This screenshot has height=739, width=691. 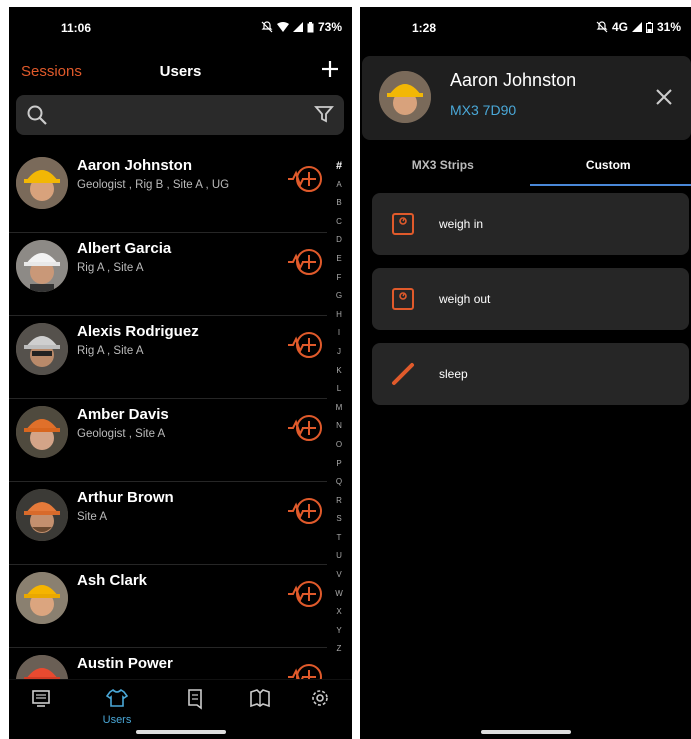 I want to click on task-item-sleep: sleep, so click(x=530, y=374).